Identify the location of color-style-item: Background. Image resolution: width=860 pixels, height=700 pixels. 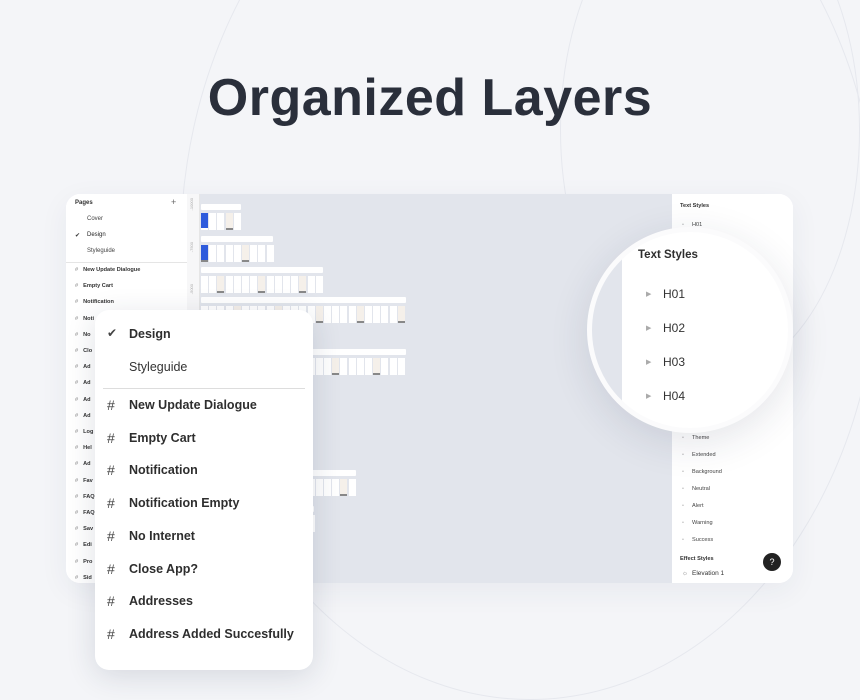
(707, 472).